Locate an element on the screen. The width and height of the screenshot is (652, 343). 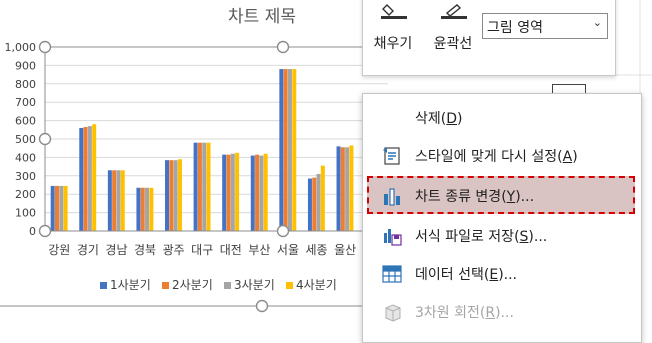
menu-item-select-data-accel: E is located at coordinates (494, 275).